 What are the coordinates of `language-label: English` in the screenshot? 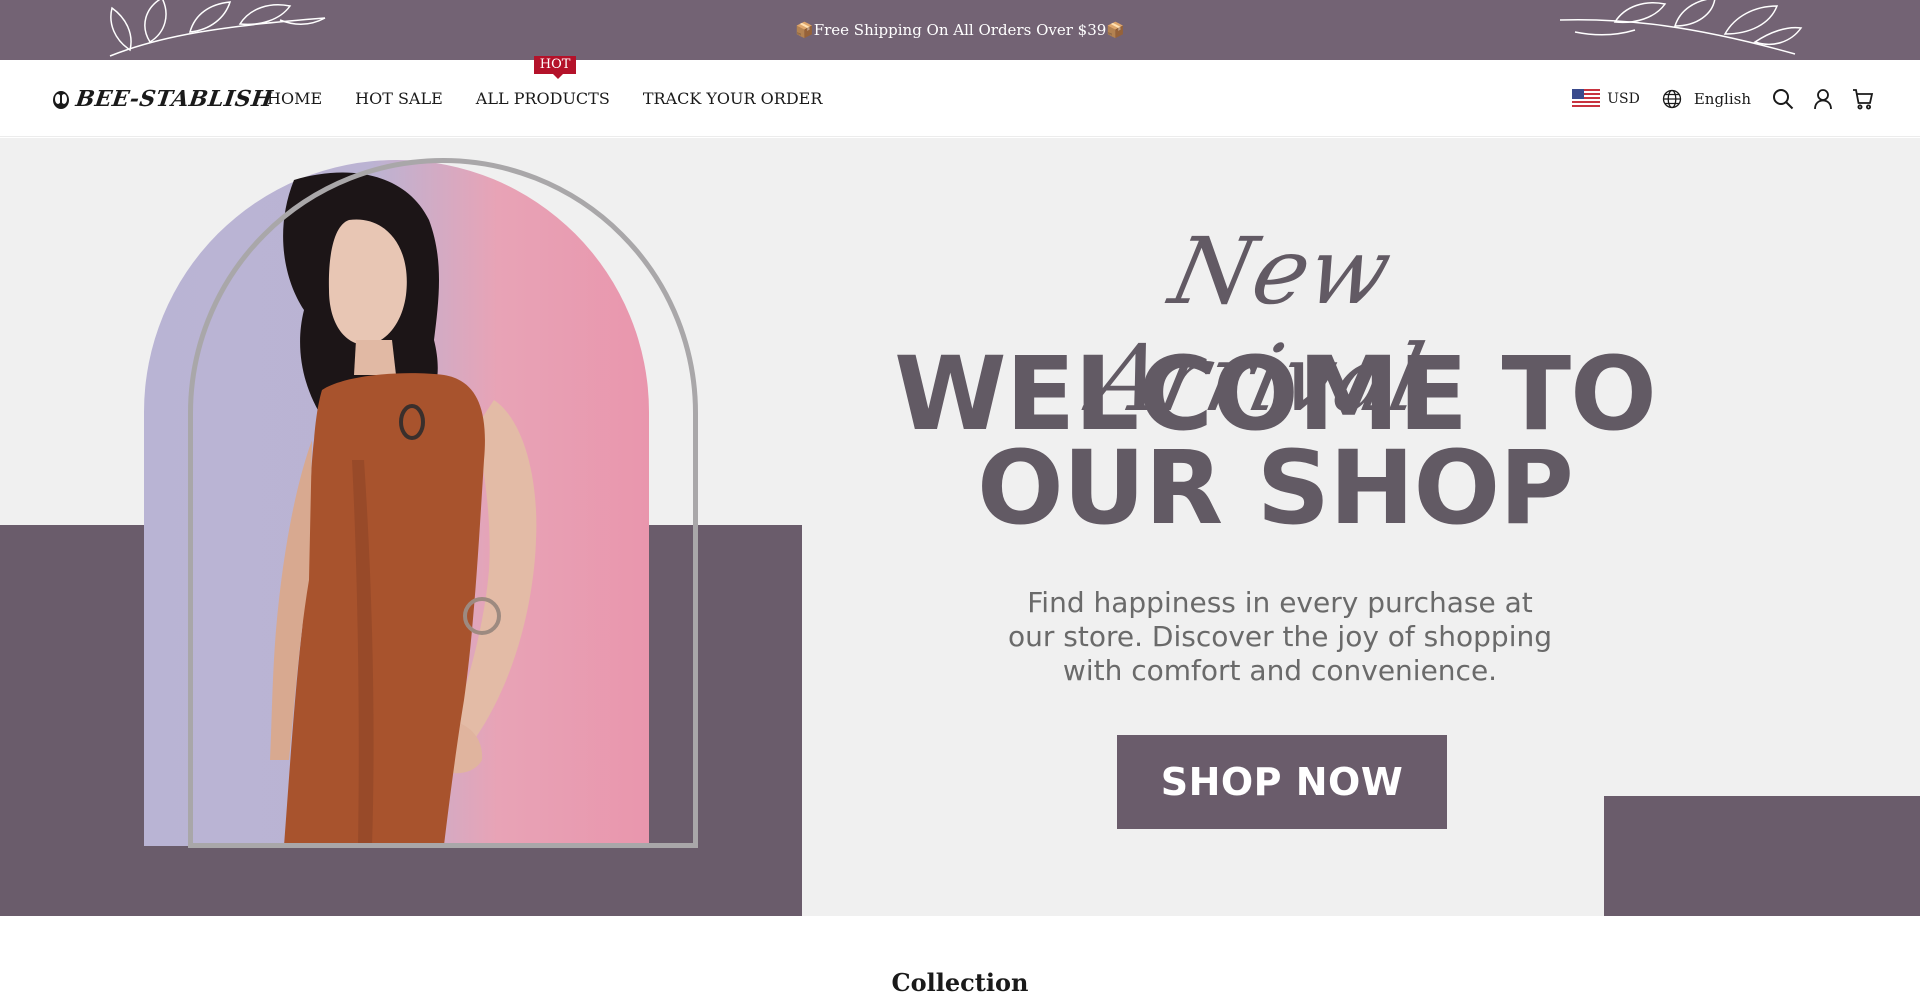 It's located at (1722, 98).